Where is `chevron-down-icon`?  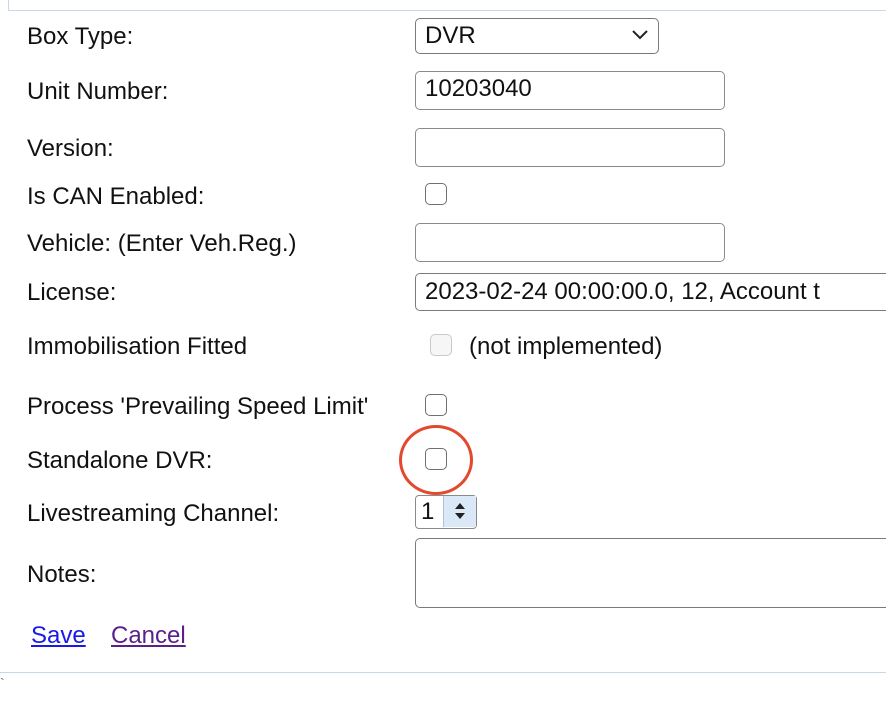
chevron-down-icon is located at coordinates (640, 35).